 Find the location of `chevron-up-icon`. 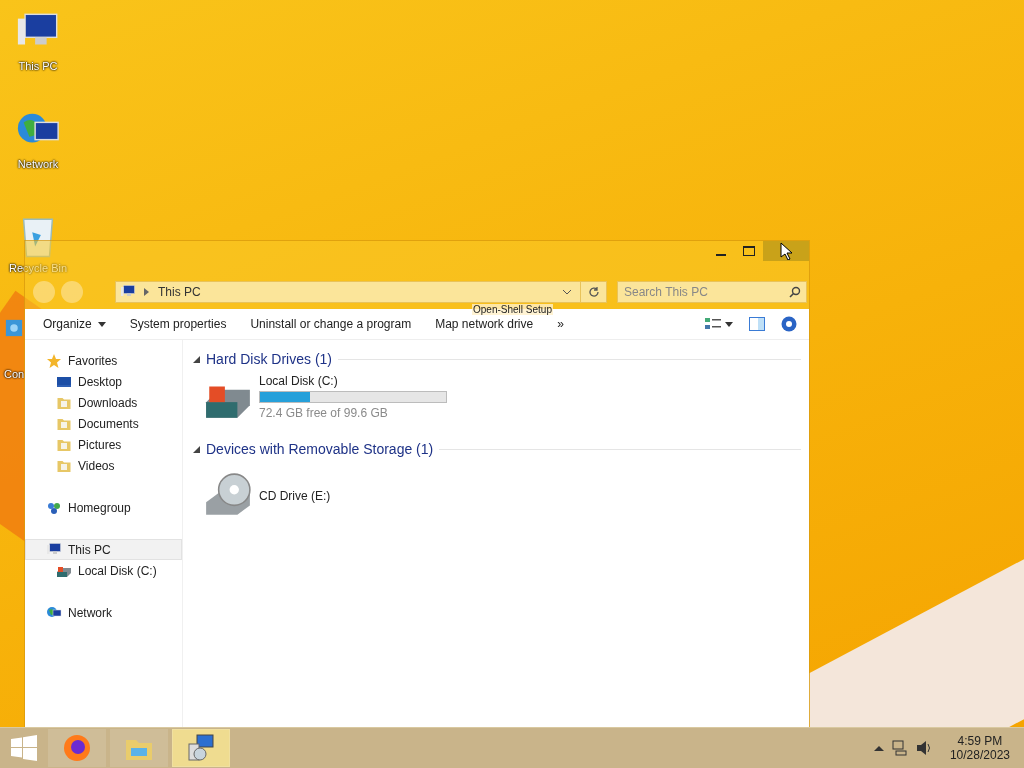

chevron-up-icon is located at coordinates (878, 748).